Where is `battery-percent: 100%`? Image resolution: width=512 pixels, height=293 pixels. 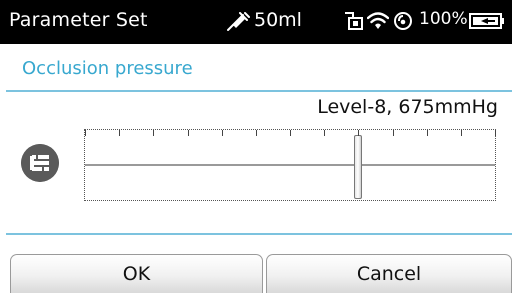
battery-percent: 100% is located at coordinates (443, 19).